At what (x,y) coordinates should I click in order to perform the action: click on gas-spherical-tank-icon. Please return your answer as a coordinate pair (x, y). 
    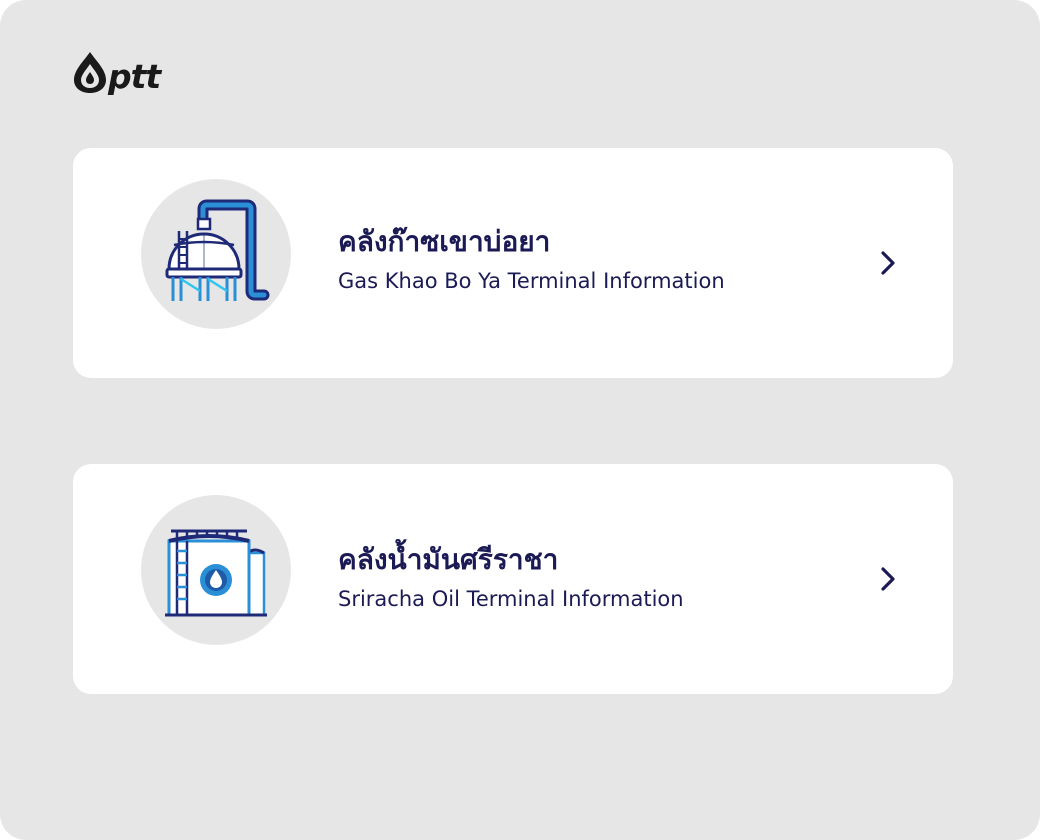
    Looking at the image, I should click on (217, 250).